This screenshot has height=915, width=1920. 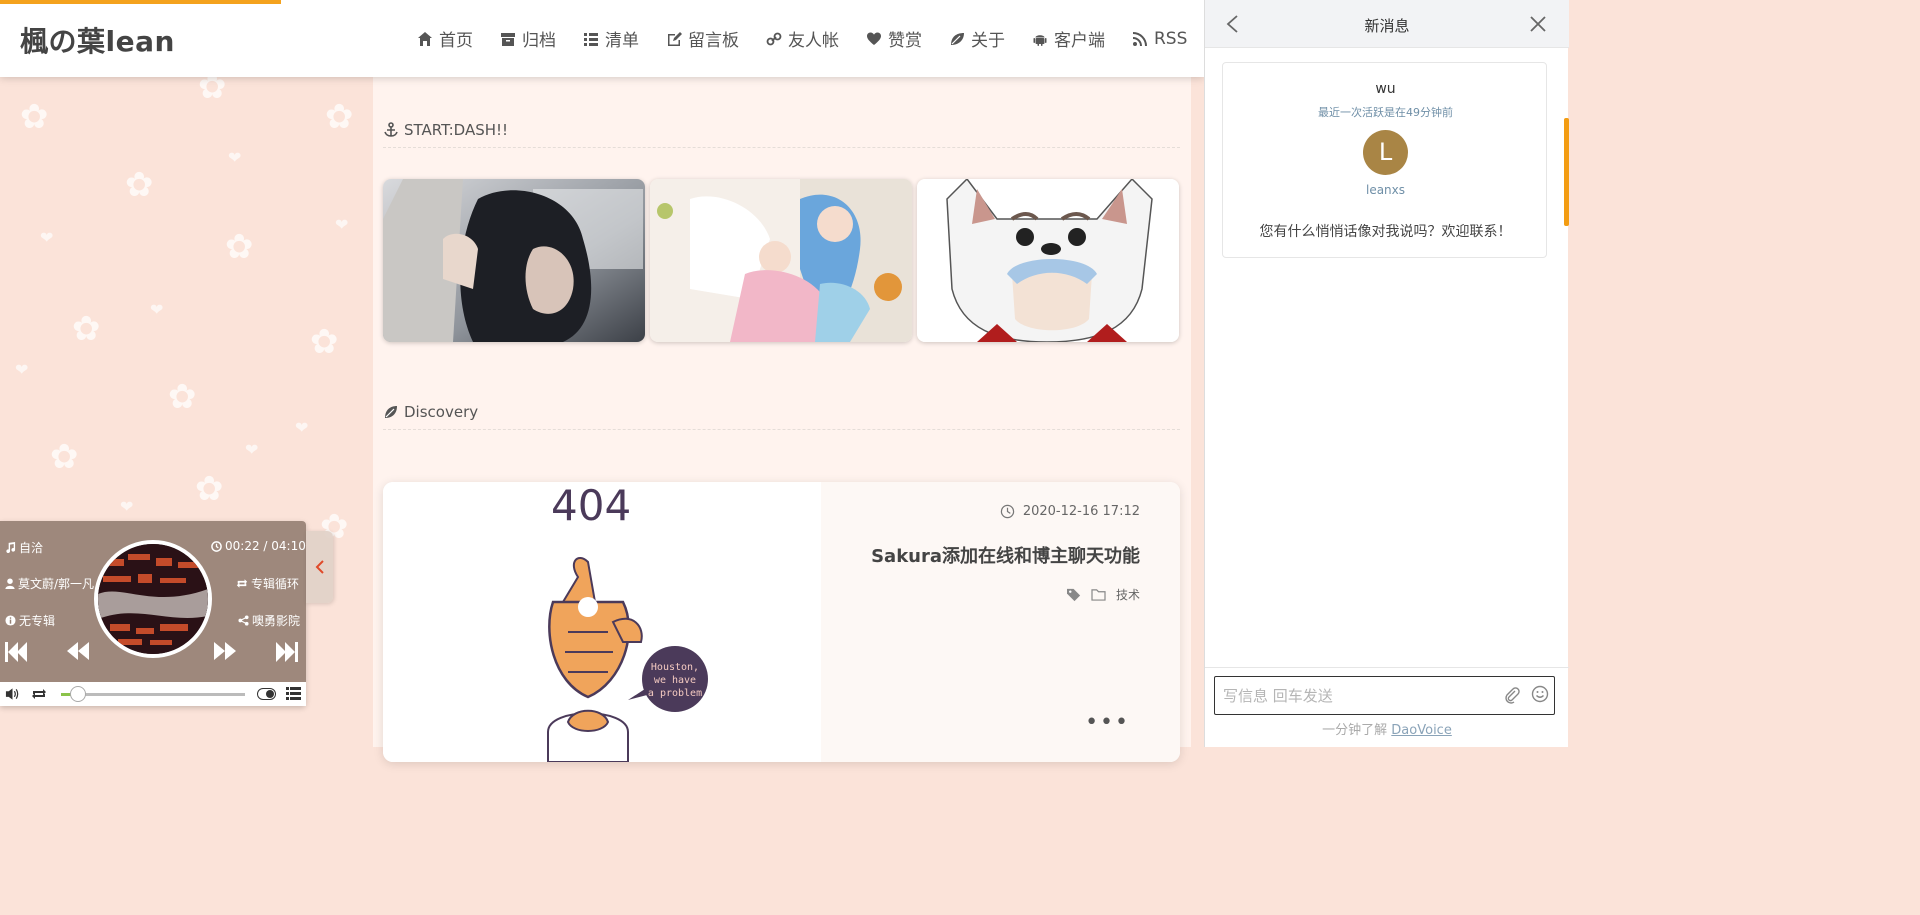 I want to click on player-time-text: 00:22 / 04:10, so click(x=265, y=546).